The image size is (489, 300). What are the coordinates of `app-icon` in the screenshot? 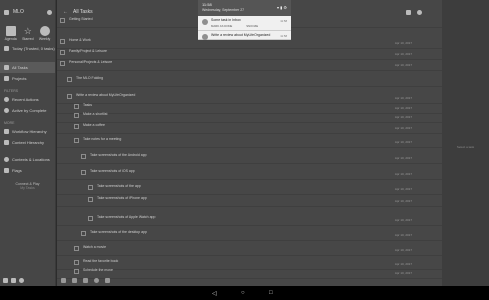 It's located at (205, 22).